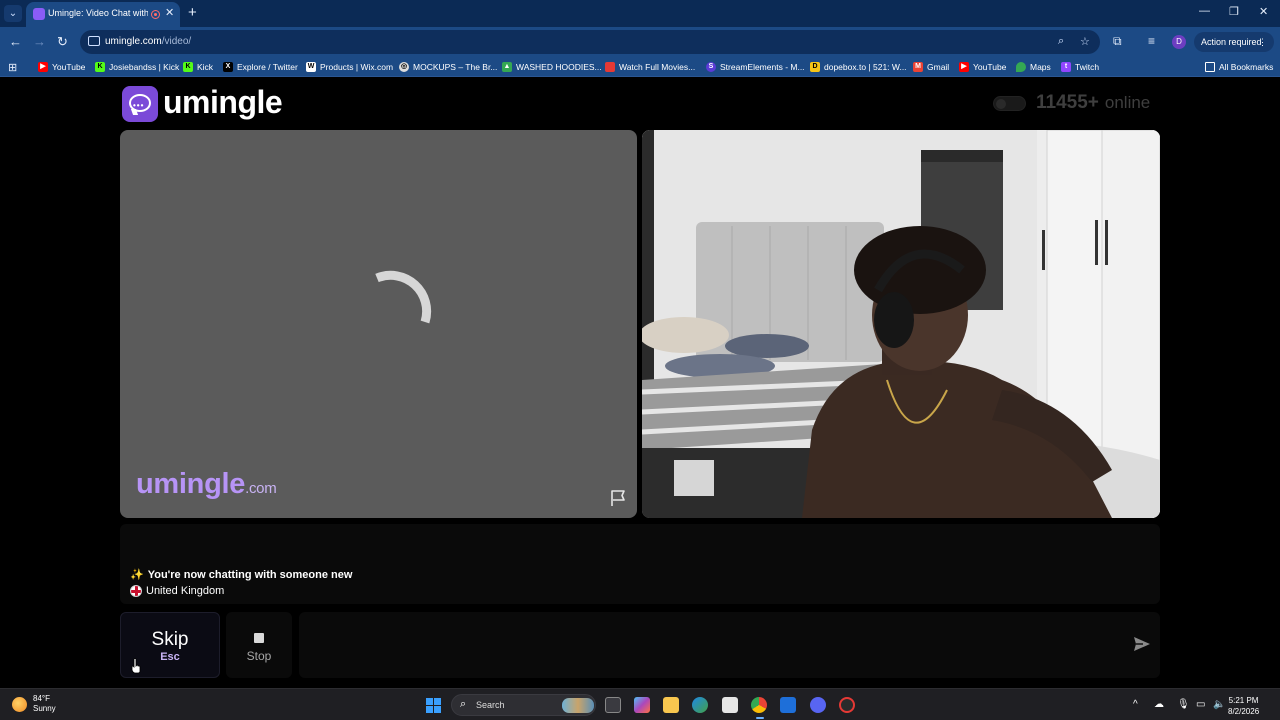  Describe the element at coordinates (349, 67) in the screenshot. I see `bookmark-wix: W Products | Wix.com` at that location.